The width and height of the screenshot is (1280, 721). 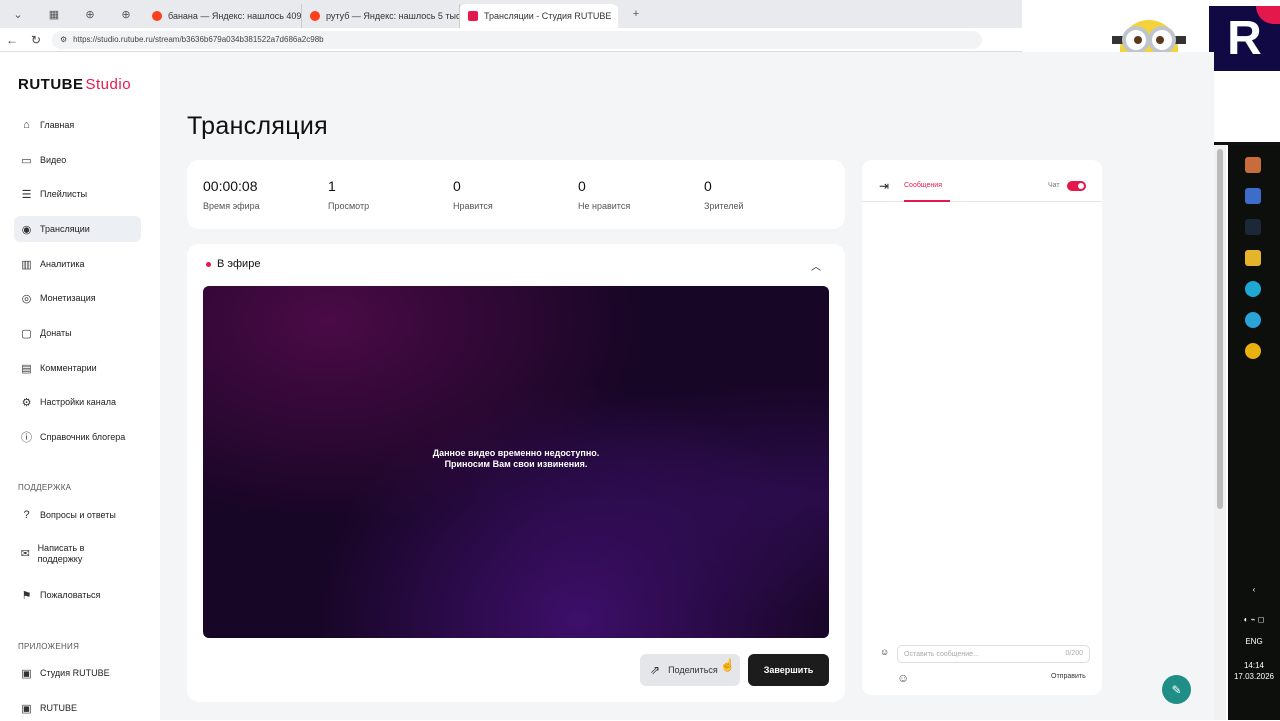 I want to click on windows-taskbar: ‹ ◐ ⌁ ◻ ENG 14:14 17.03.2026, so click(x=1254, y=432).